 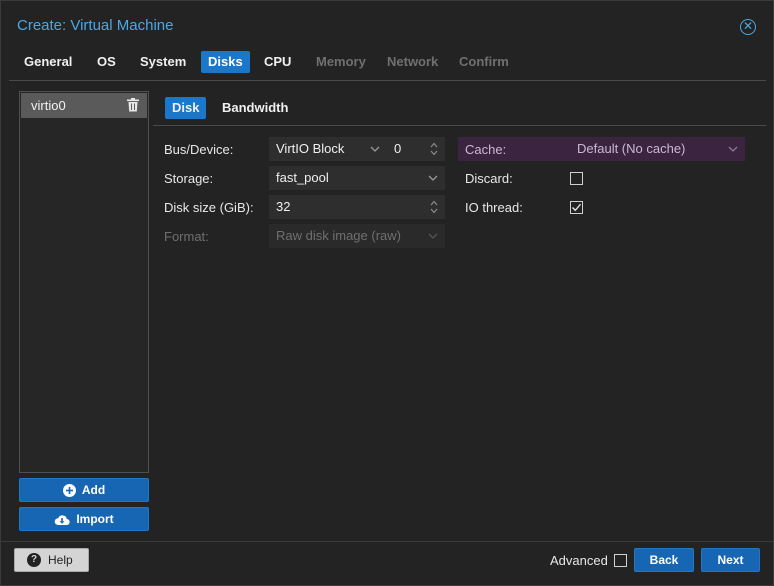 I want to click on checkmark-icon, so click(x=577, y=207).